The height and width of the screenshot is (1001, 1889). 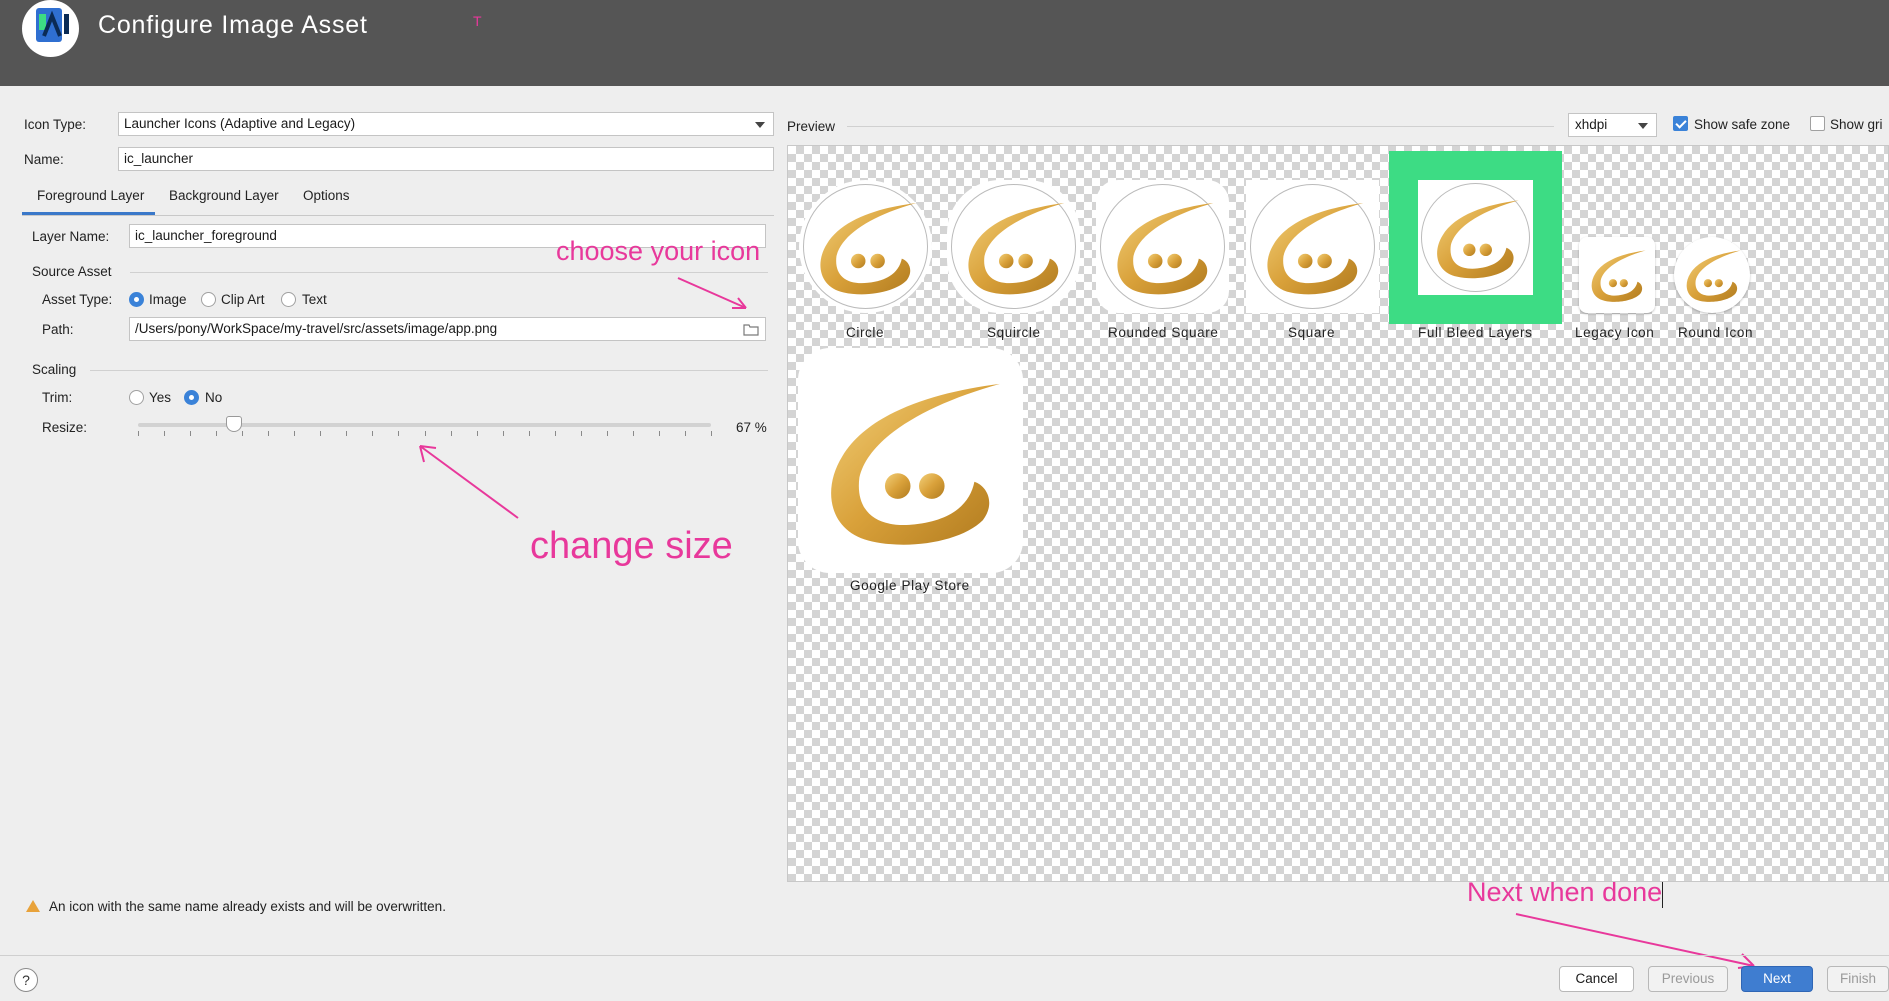 What do you see at coordinates (1014, 332) in the screenshot?
I see `preview-squircle-label: Squircle` at bounding box center [1014, 332].